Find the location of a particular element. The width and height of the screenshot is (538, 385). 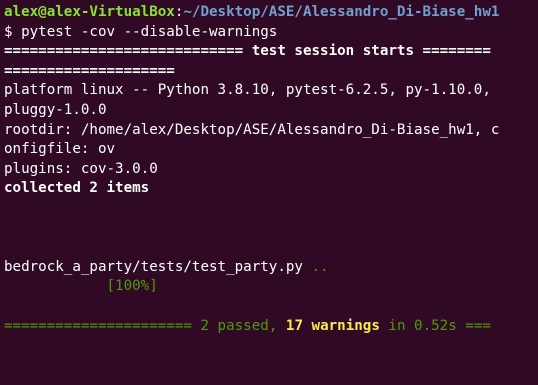

test-result-line: bedrock_a_party/tests/test_party.py .. is located at coordinates (271, 268).